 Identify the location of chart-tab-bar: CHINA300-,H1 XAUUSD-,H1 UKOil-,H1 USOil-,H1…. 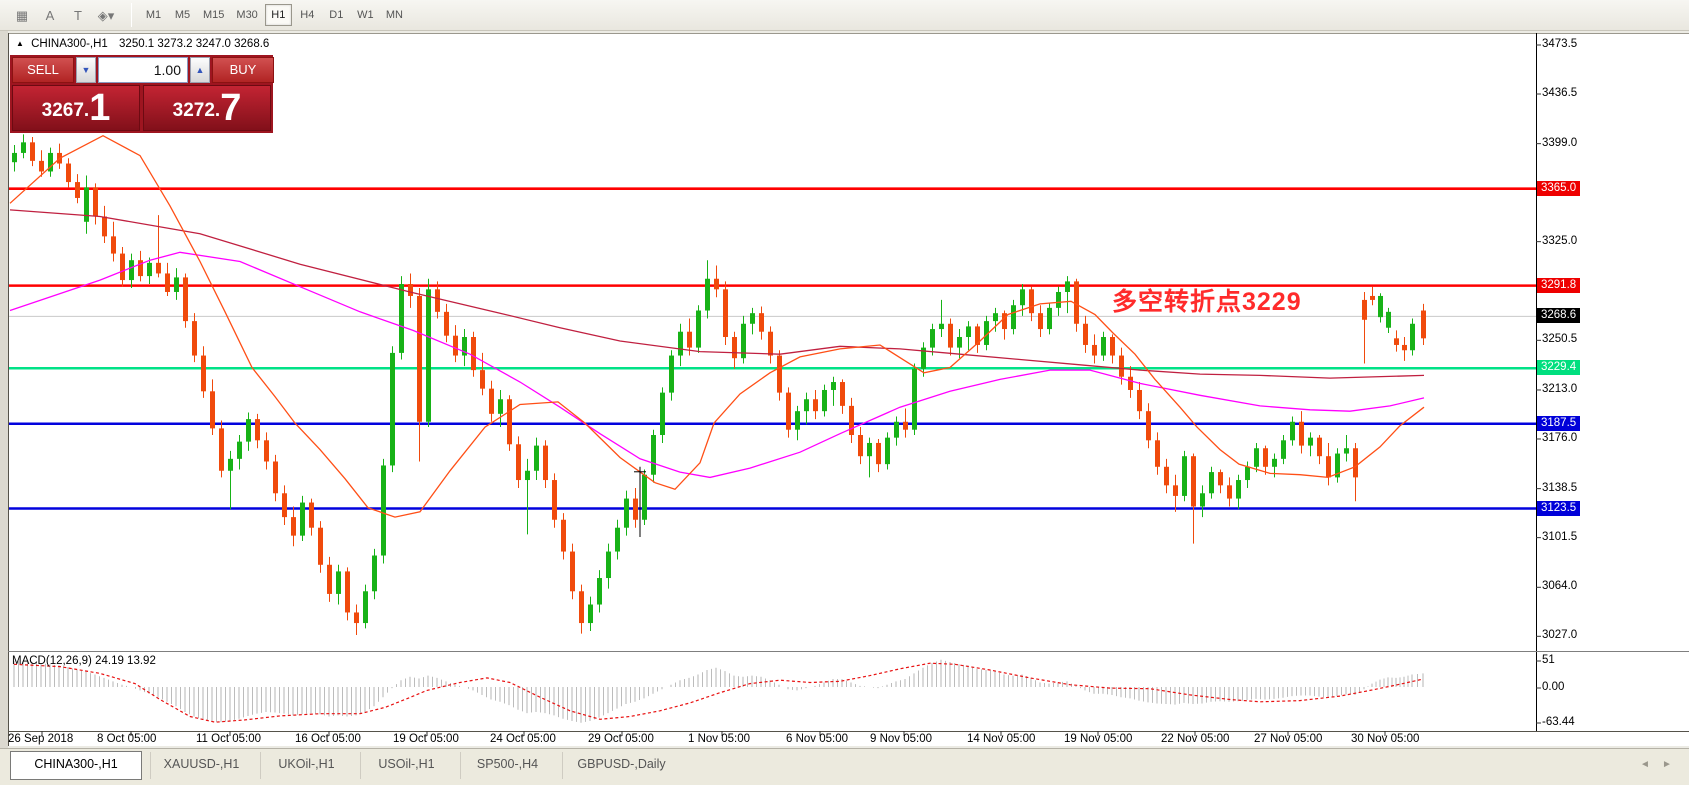
(844, 766).